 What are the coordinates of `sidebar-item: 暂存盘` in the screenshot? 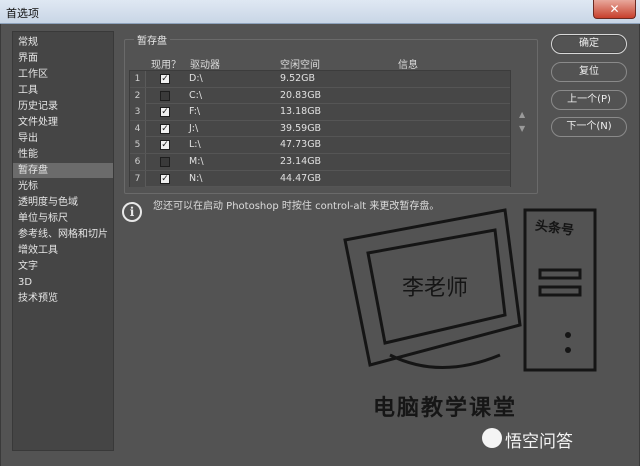 It's located at (63, 170).